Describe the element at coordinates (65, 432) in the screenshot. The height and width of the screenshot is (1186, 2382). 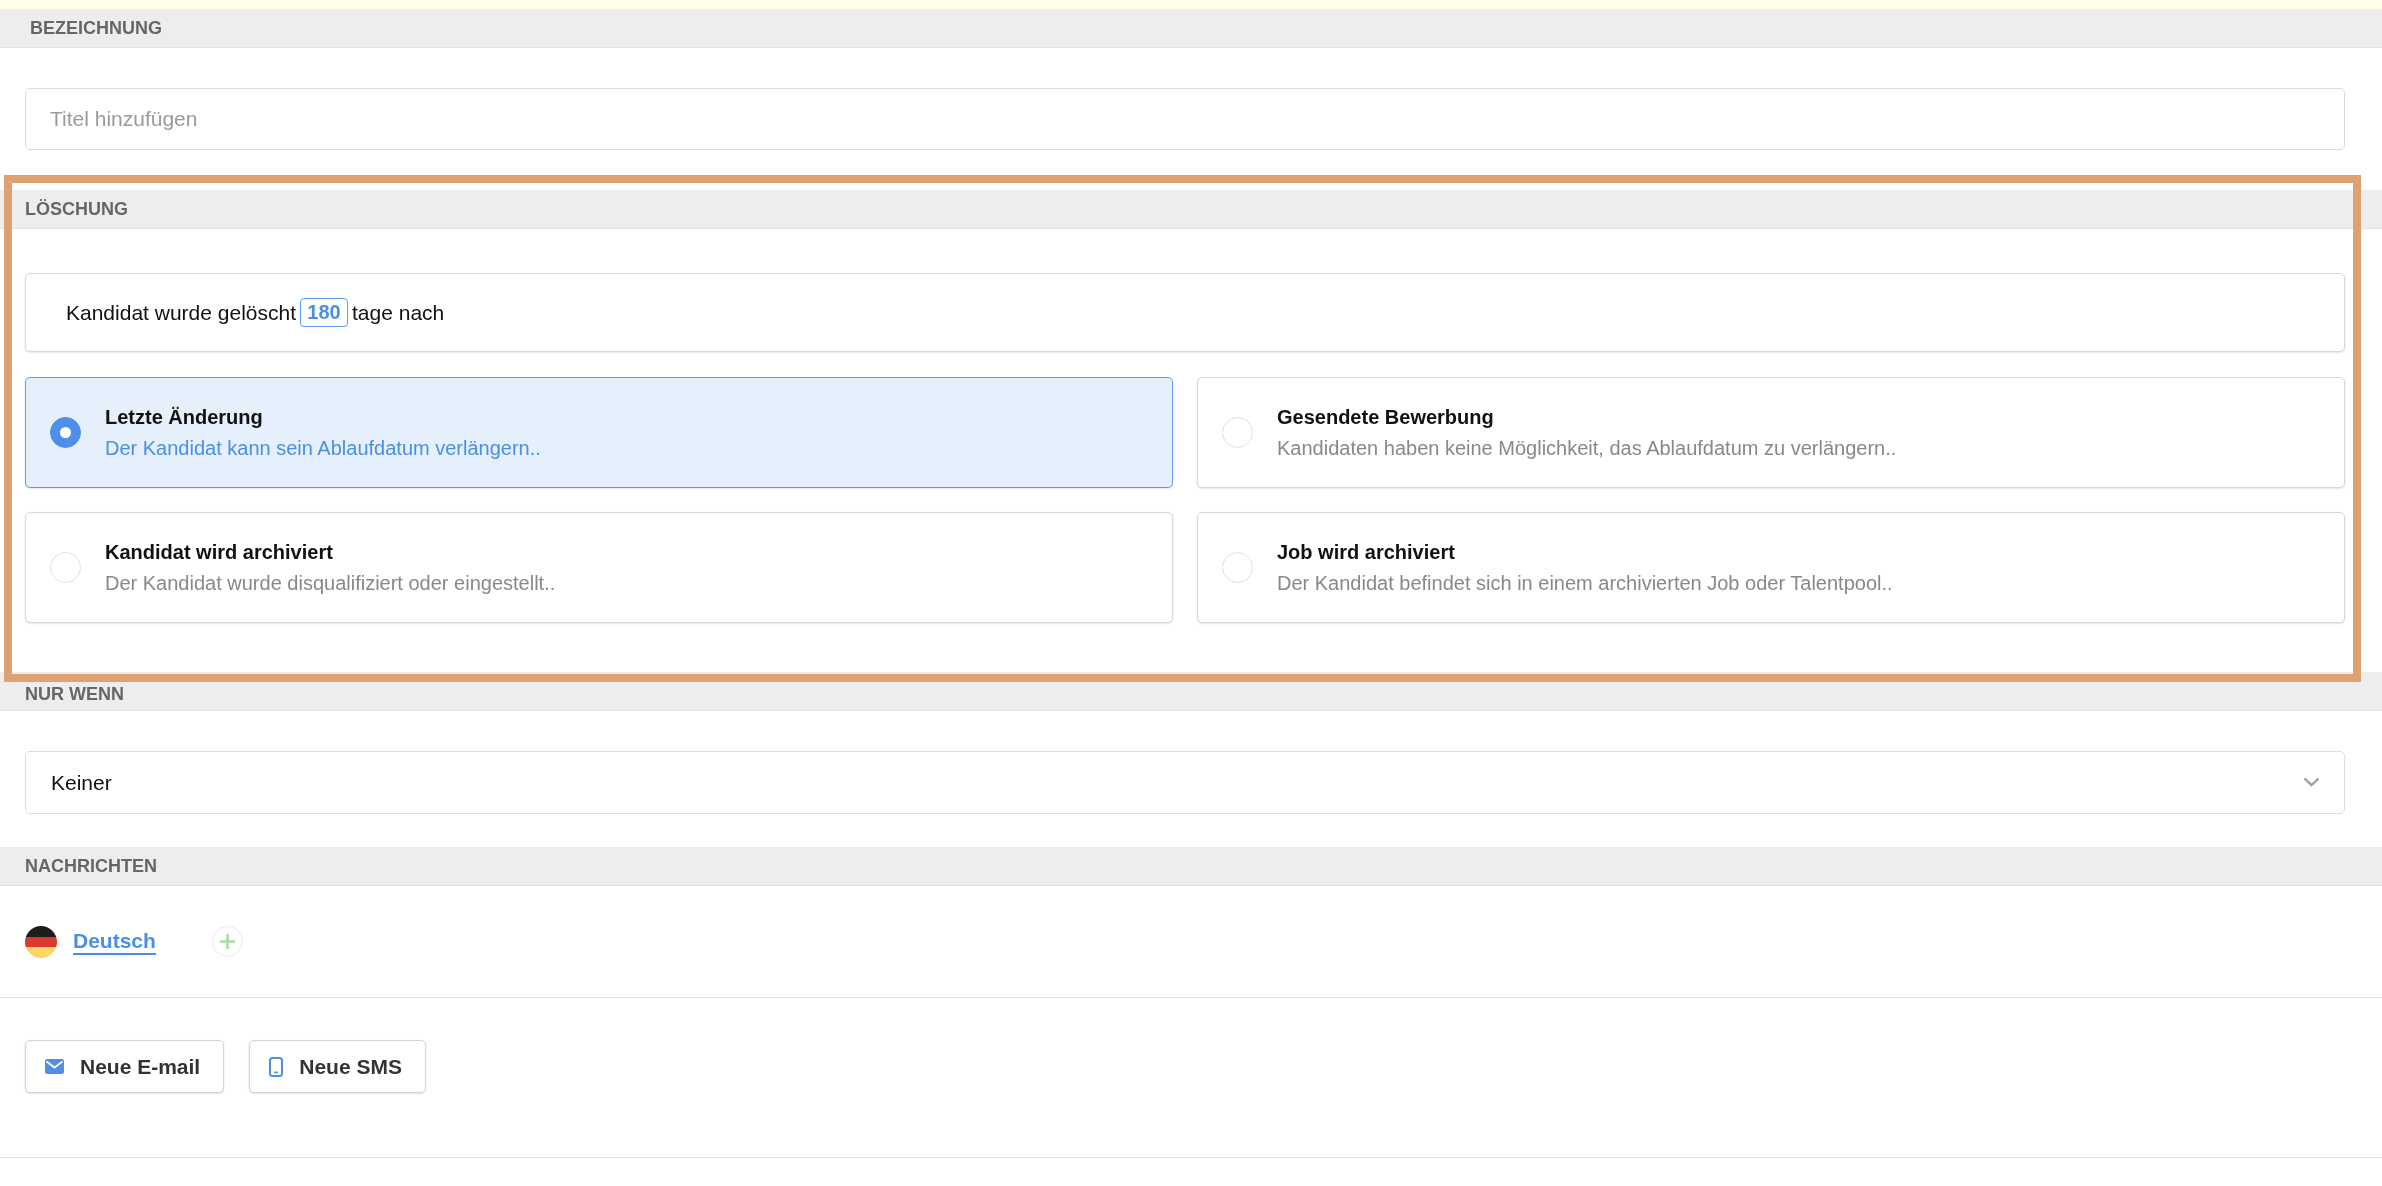
I see `radio-button` at that location.